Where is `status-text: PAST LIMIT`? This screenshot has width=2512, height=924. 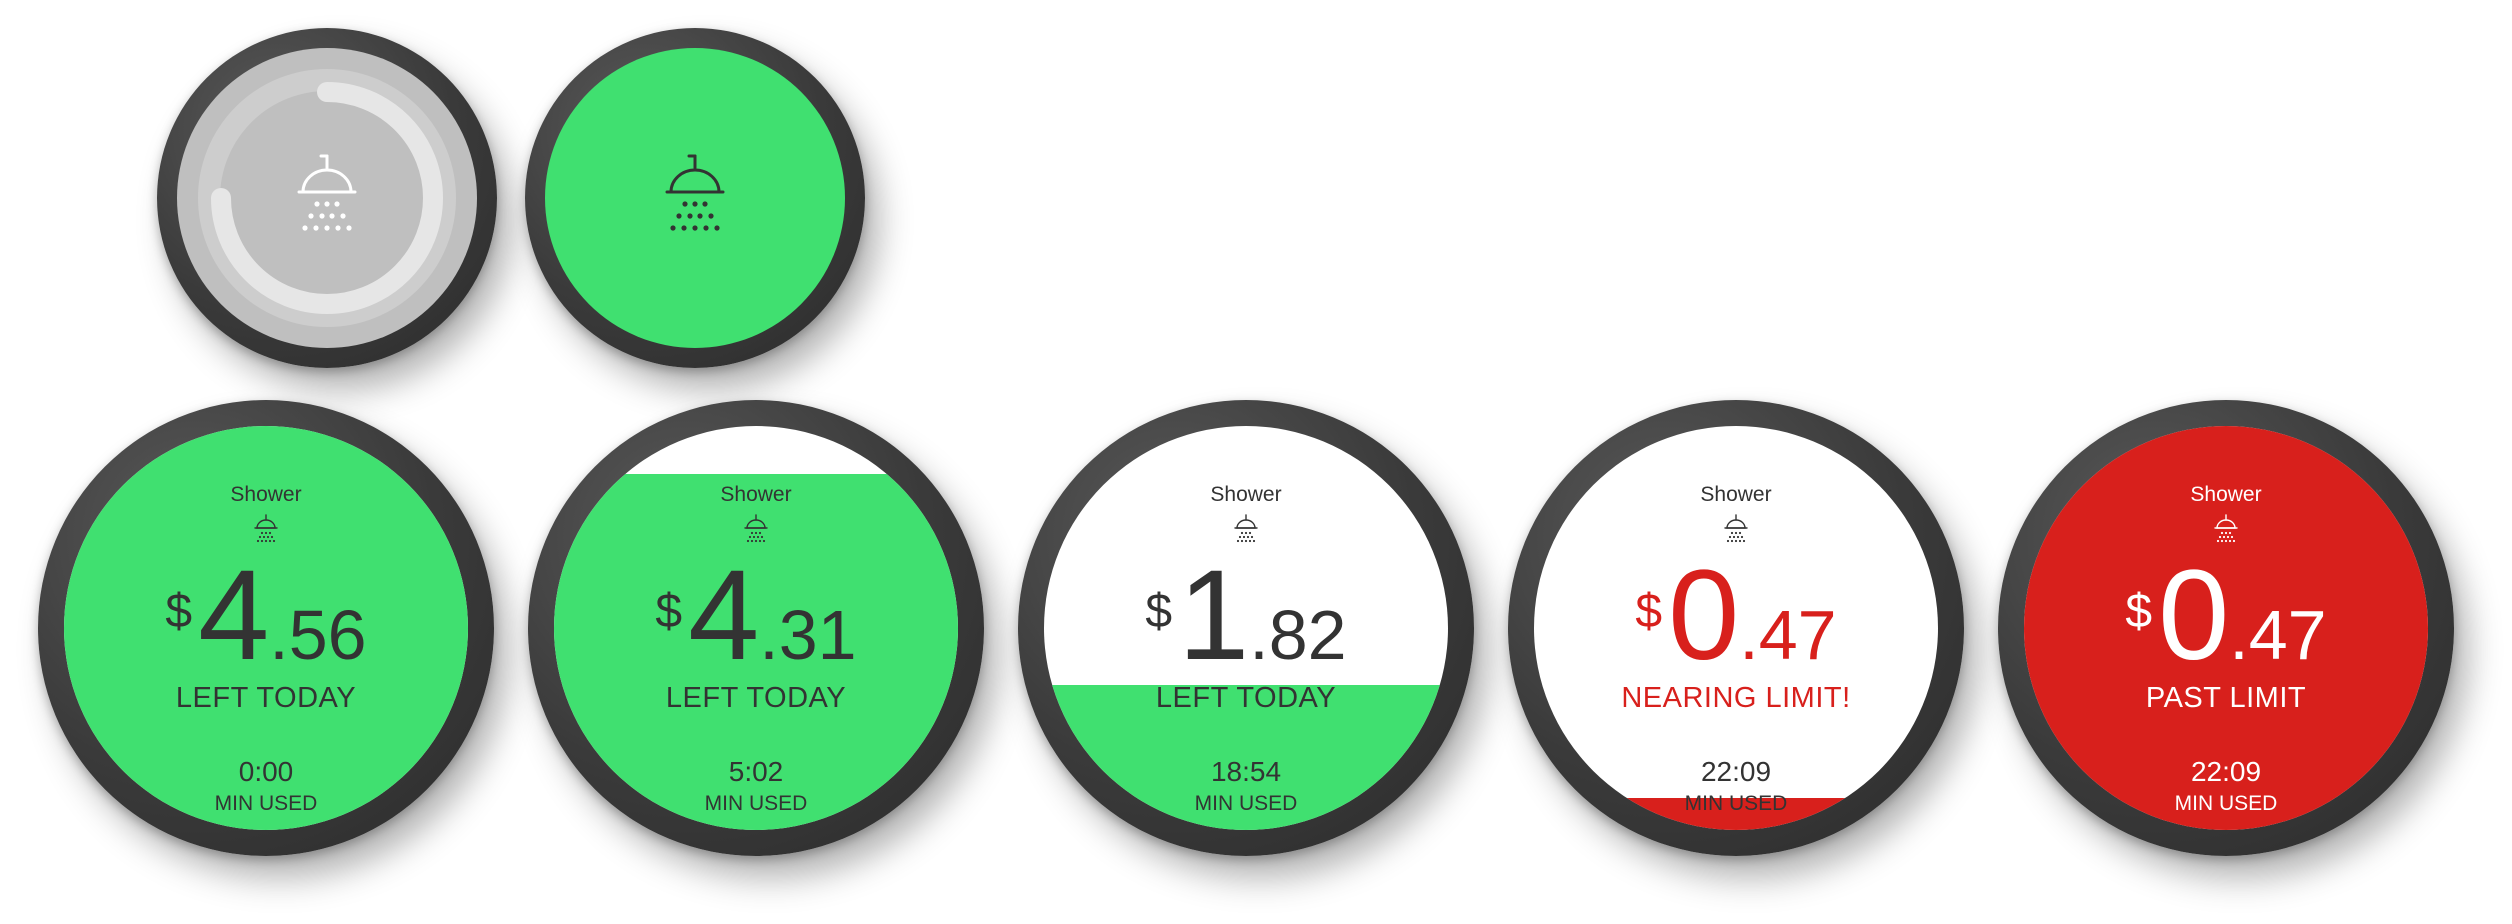 status-text: PAST LIMIT is located at coordinates (2226, 698).